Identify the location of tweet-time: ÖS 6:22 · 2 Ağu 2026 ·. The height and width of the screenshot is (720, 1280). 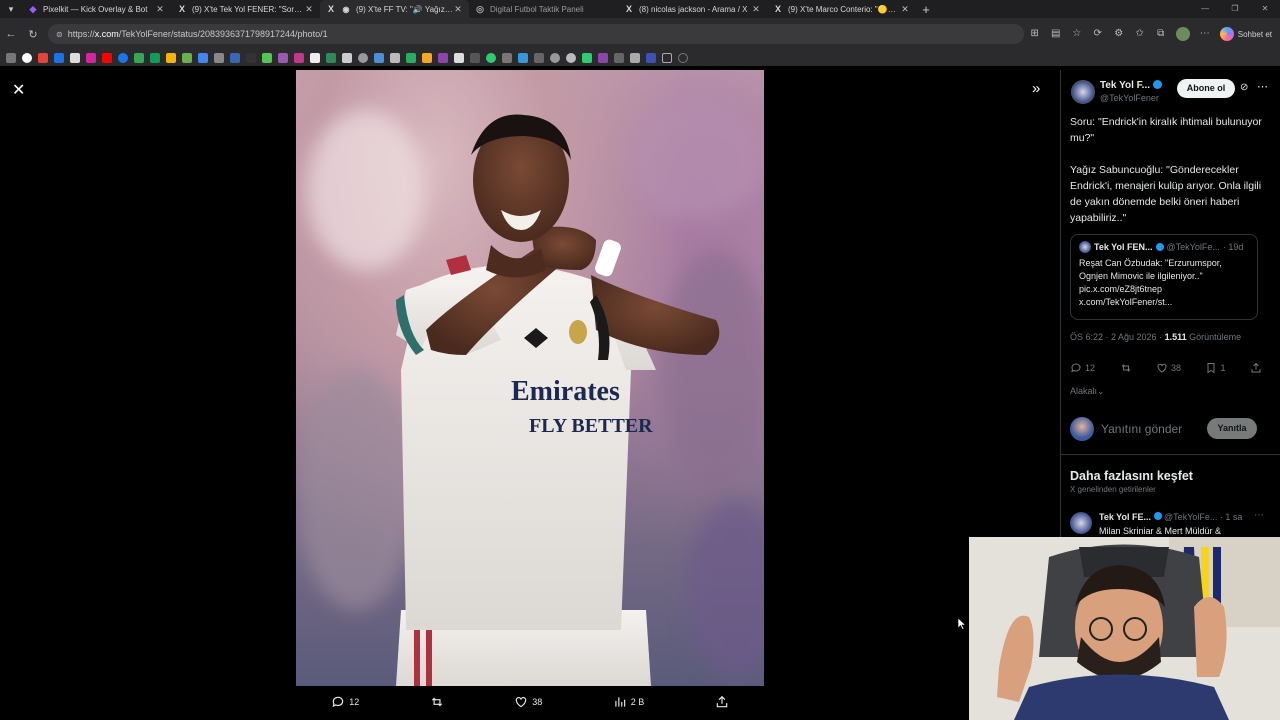
(1117, 337).